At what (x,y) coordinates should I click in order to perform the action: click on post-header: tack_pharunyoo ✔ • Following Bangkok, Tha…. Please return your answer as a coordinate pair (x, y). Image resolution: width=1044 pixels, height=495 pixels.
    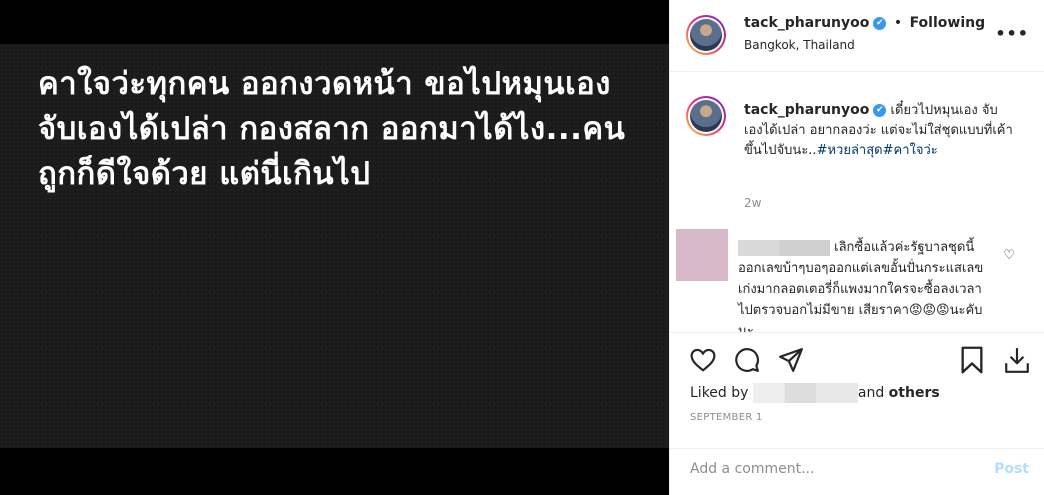
    Looking at the image, I should click on (857, 36).